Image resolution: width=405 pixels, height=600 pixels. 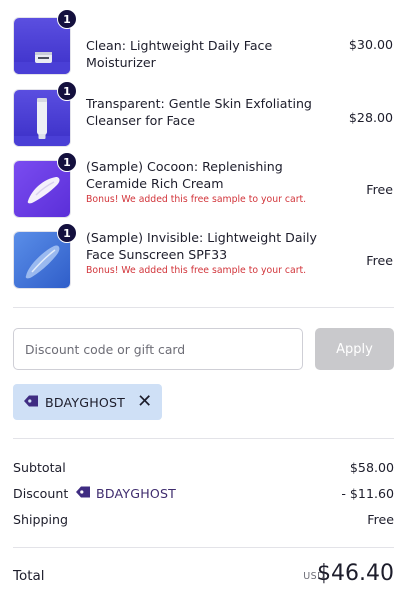 What do you see at coordinates (39, 467) in the screenshot?
I see `subtotal-label: Subtotal` at bounding box center [39, 467].